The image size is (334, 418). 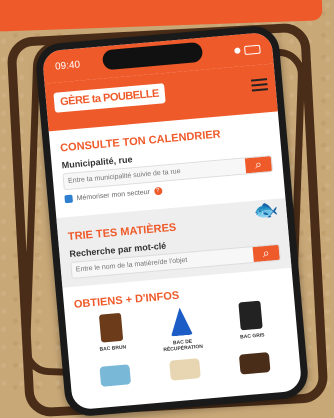 I want to click on recycle-icon, so click(x=115, y=375).